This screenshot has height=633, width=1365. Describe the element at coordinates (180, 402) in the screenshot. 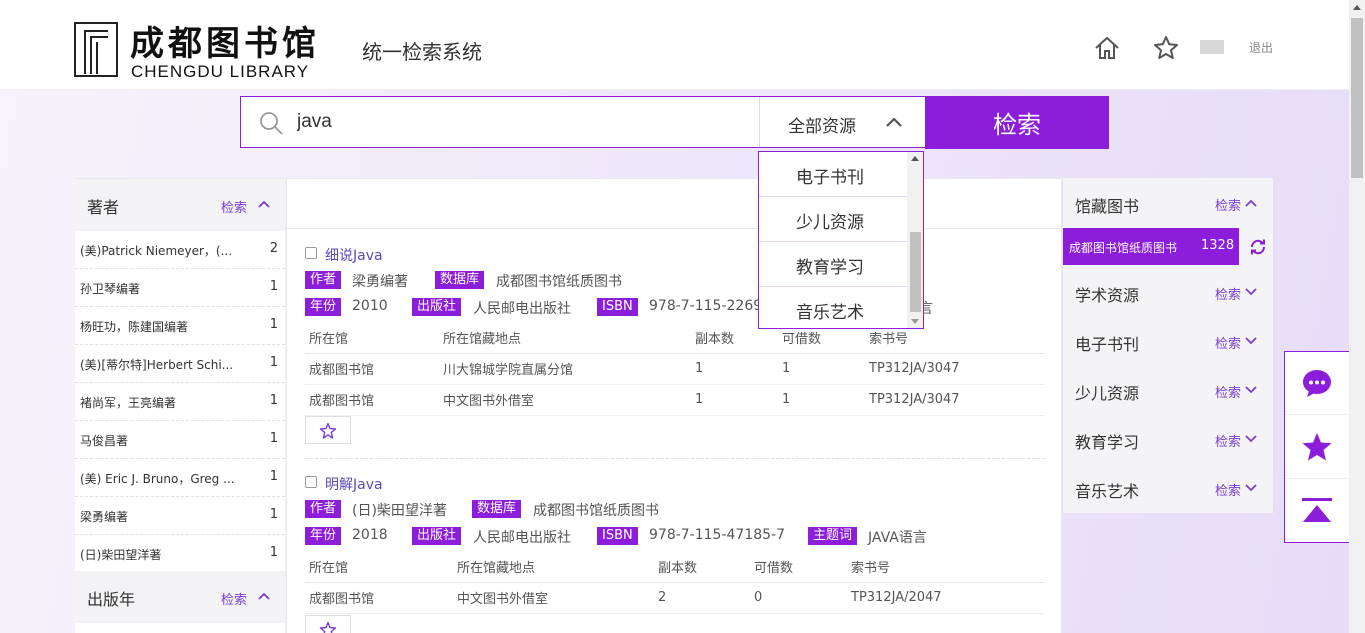

I see `author-facet-item: 褚尚军，王亮编著 1` at that location.